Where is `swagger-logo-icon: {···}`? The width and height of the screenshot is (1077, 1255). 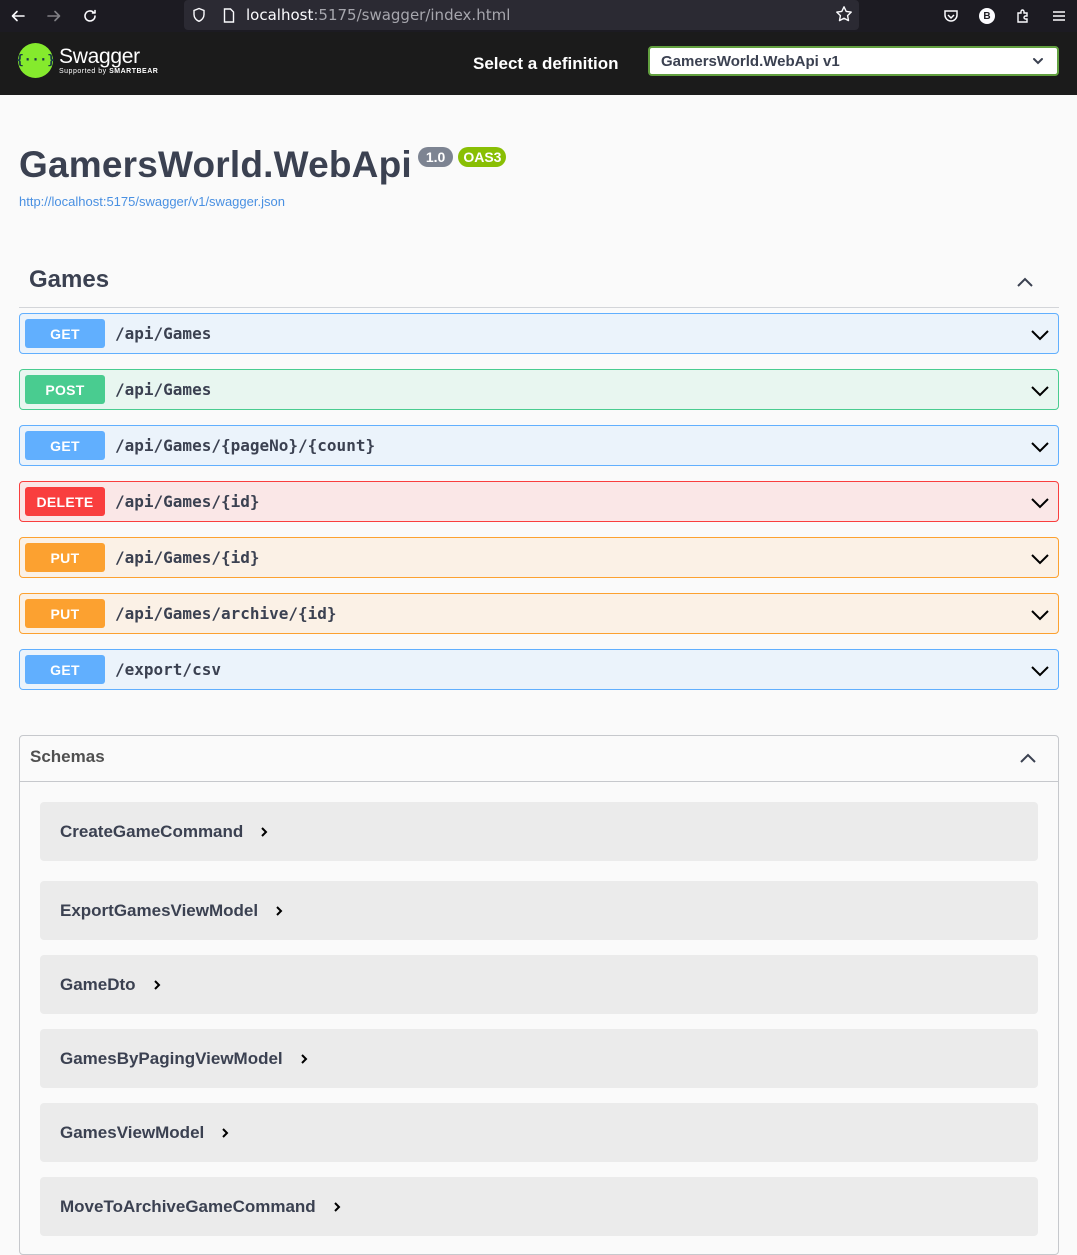
swagger-logo-icon: {···} is located at coordinates (35, 60).